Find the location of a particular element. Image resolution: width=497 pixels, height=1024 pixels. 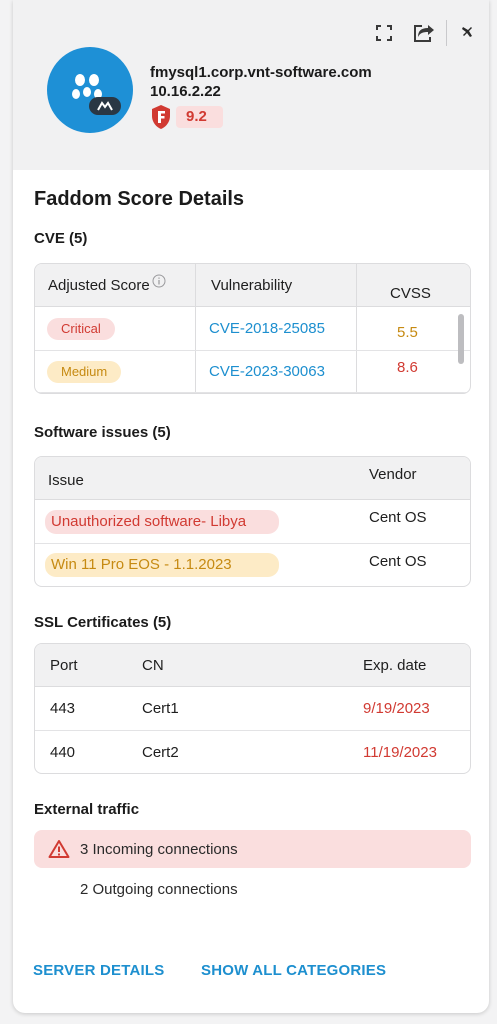

table-row: 440 Cert2 11/19/2023 is located at coordinates (252, 752).